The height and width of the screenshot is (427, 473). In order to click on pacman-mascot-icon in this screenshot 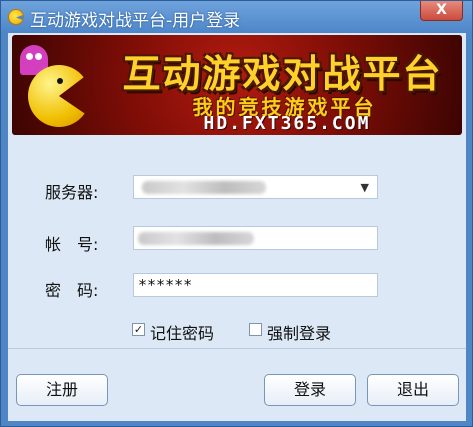, I will do `click(59, 96)`.